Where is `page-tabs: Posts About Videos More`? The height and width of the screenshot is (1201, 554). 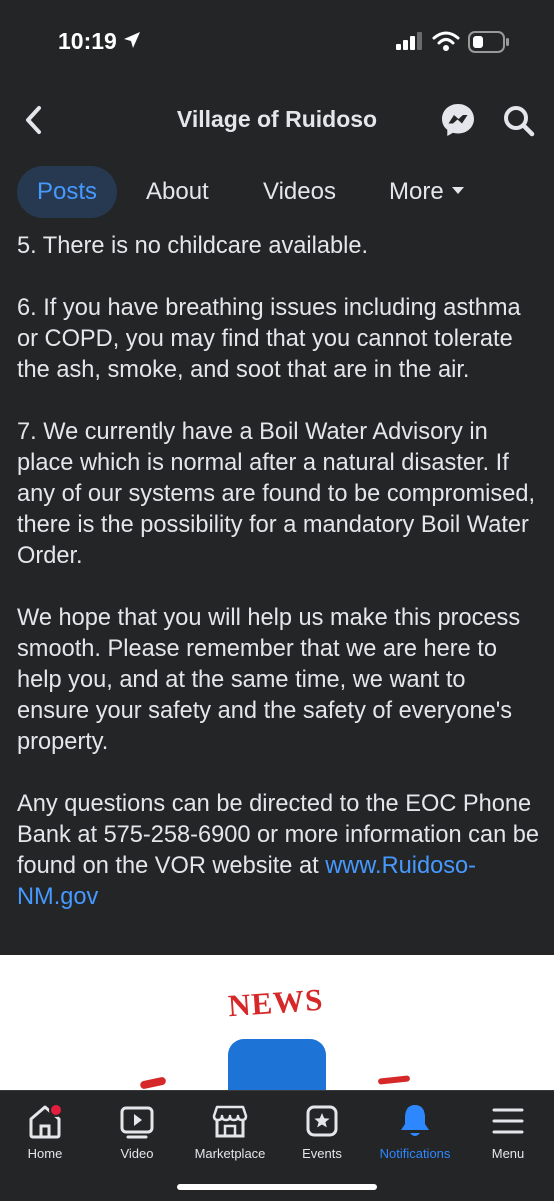
page-tabs: Posts About Videos More is located at coordinates (277, 193).